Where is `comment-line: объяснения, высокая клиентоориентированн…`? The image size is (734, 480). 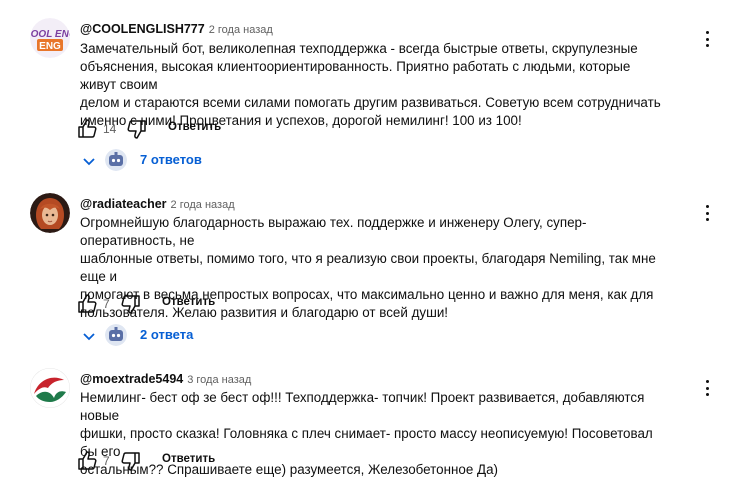 comment-line: объяснения, высокая клиентоориентированн… is located at coordinates (355, 75).